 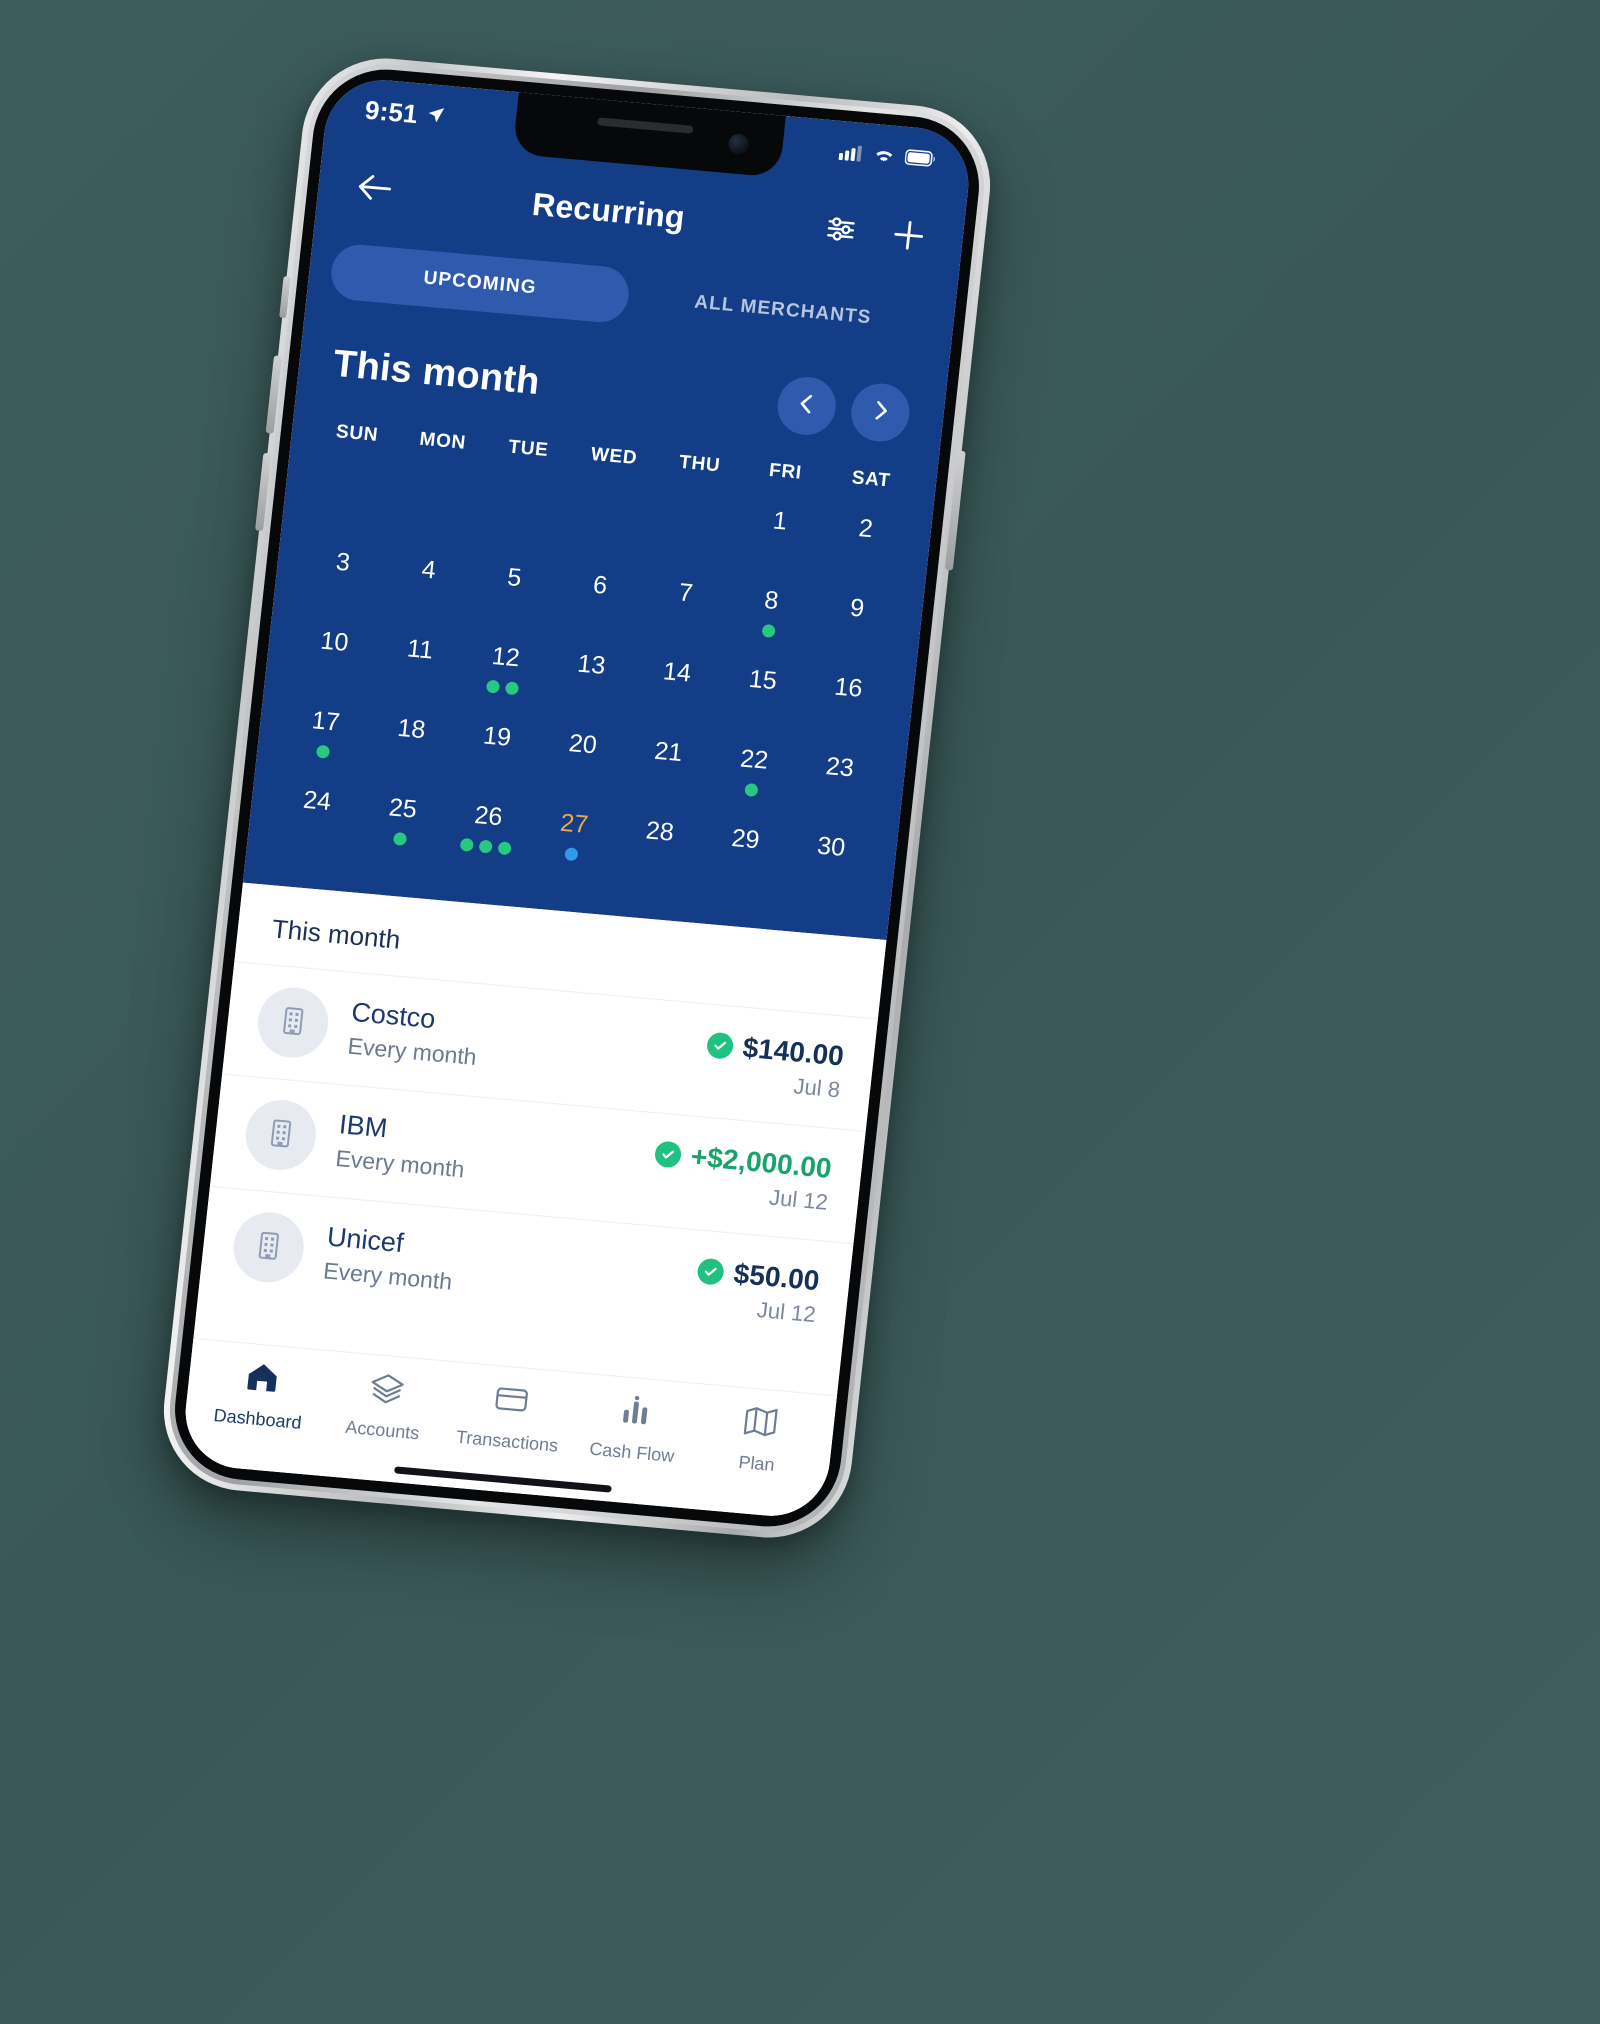 What do you see at coordinates (761, 1162) in the screenshot?
I see `amount-value: +$2,000.00` at bounding box center [761, 1162].